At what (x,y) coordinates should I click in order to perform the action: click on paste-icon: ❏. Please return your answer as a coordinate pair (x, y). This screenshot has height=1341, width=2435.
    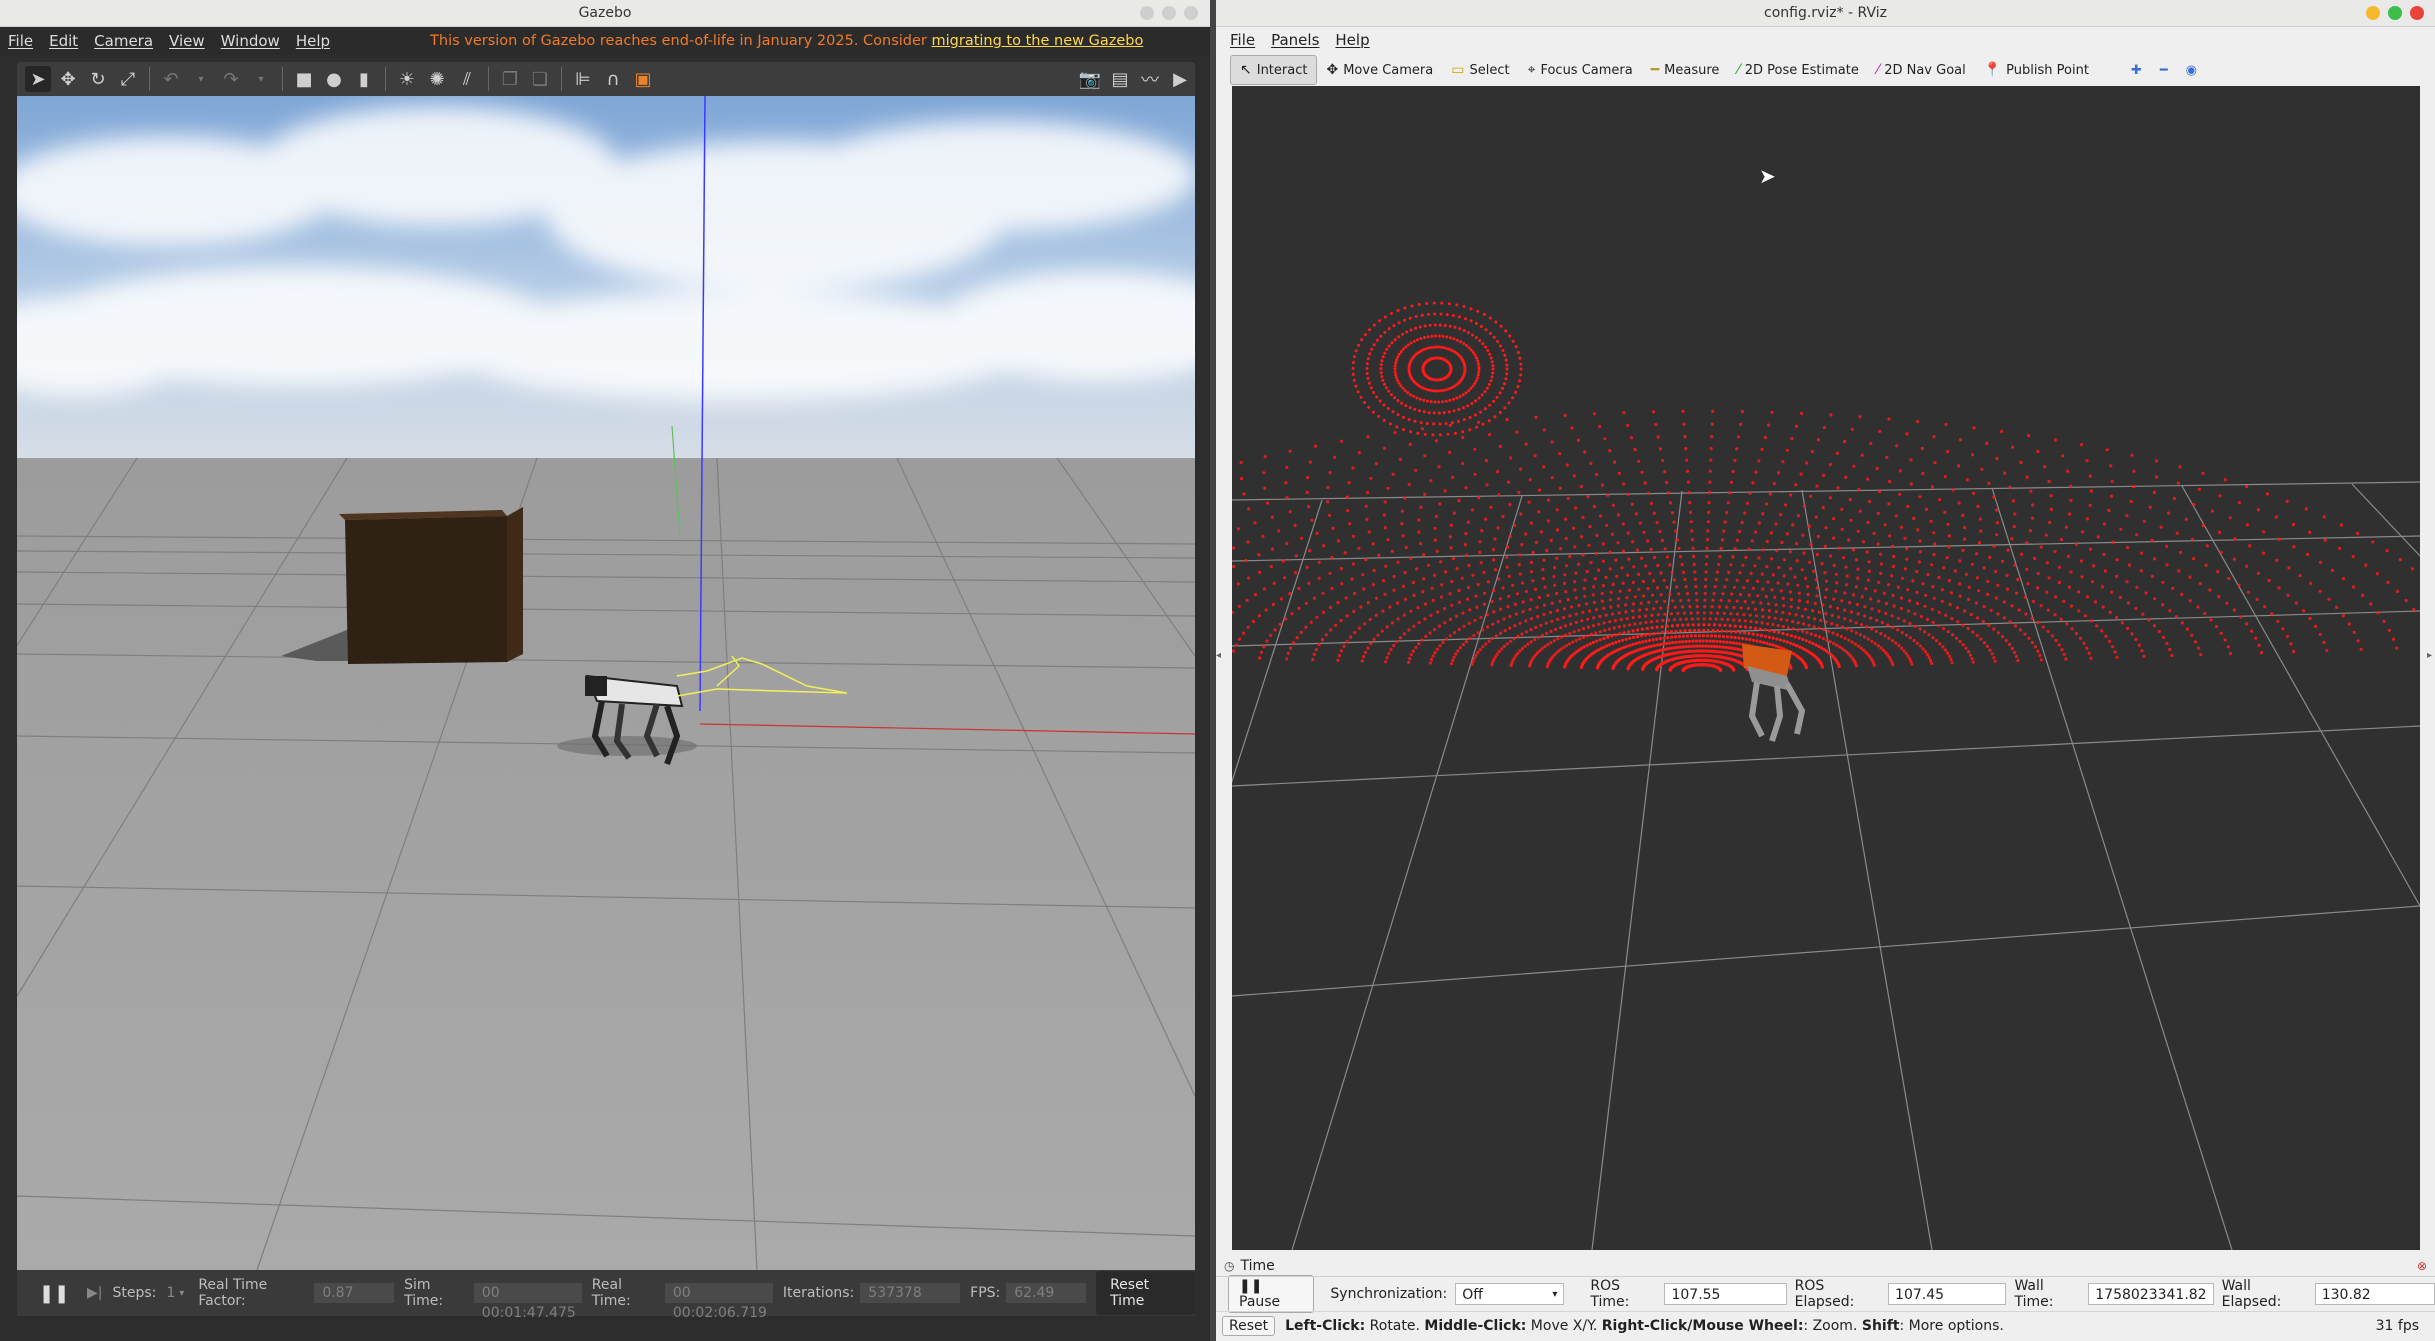
    Looking at the image, I should click on (540, 79).